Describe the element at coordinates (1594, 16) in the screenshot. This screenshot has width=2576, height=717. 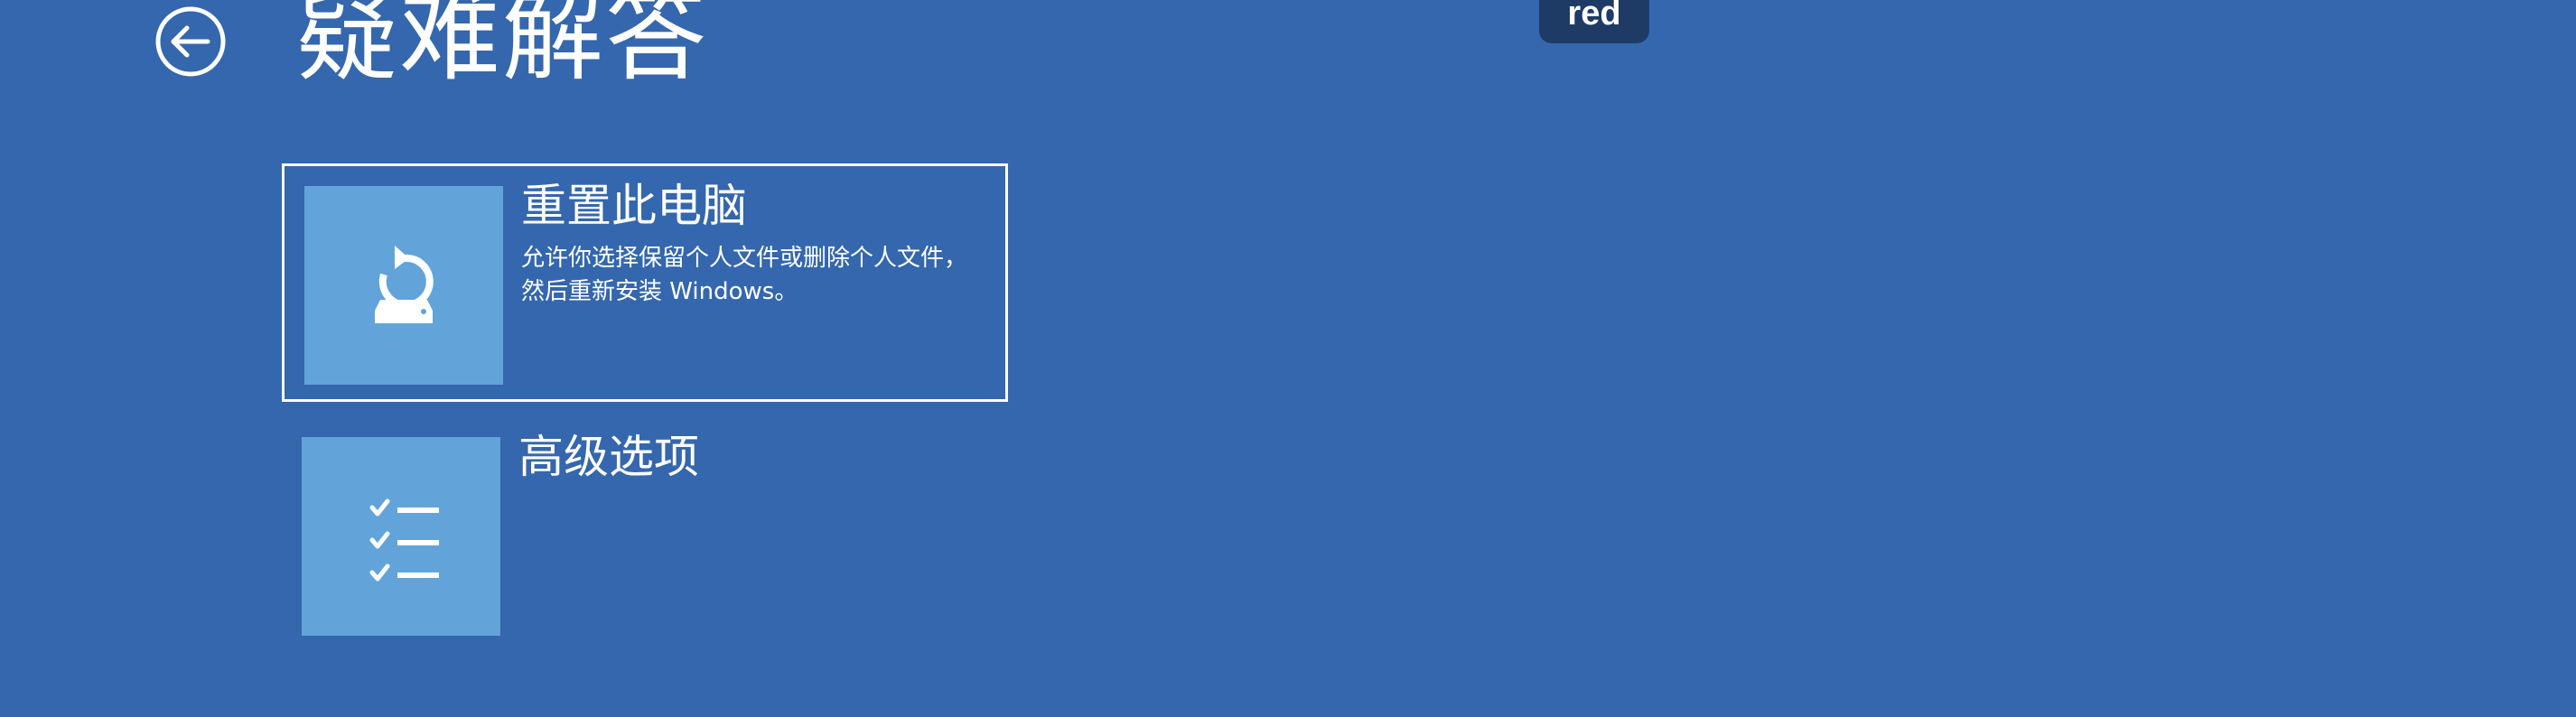
I see `overlay-badge-label: red` at that location.